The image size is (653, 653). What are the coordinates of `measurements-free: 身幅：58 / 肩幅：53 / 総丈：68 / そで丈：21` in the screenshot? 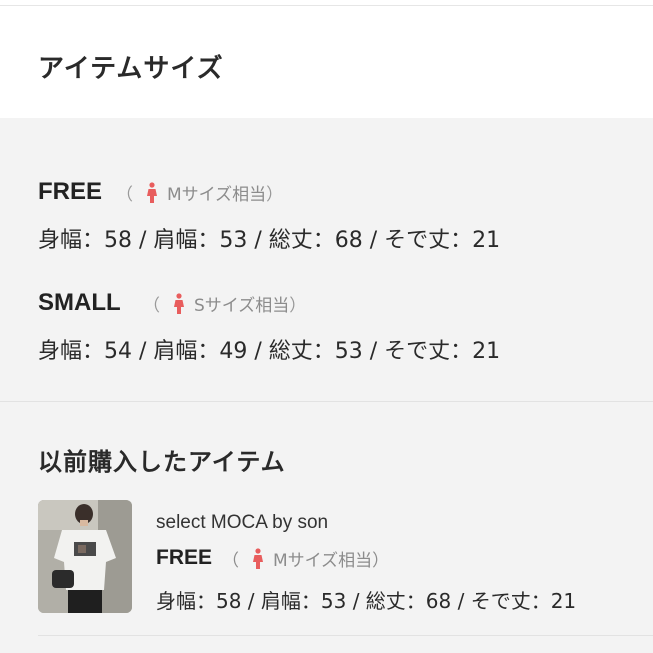 It's located at (269, 240).